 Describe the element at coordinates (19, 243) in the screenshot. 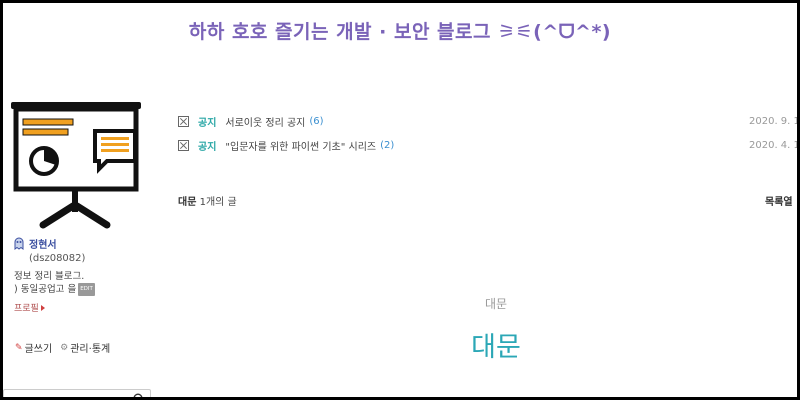

I see `ghost-icon` at that location.